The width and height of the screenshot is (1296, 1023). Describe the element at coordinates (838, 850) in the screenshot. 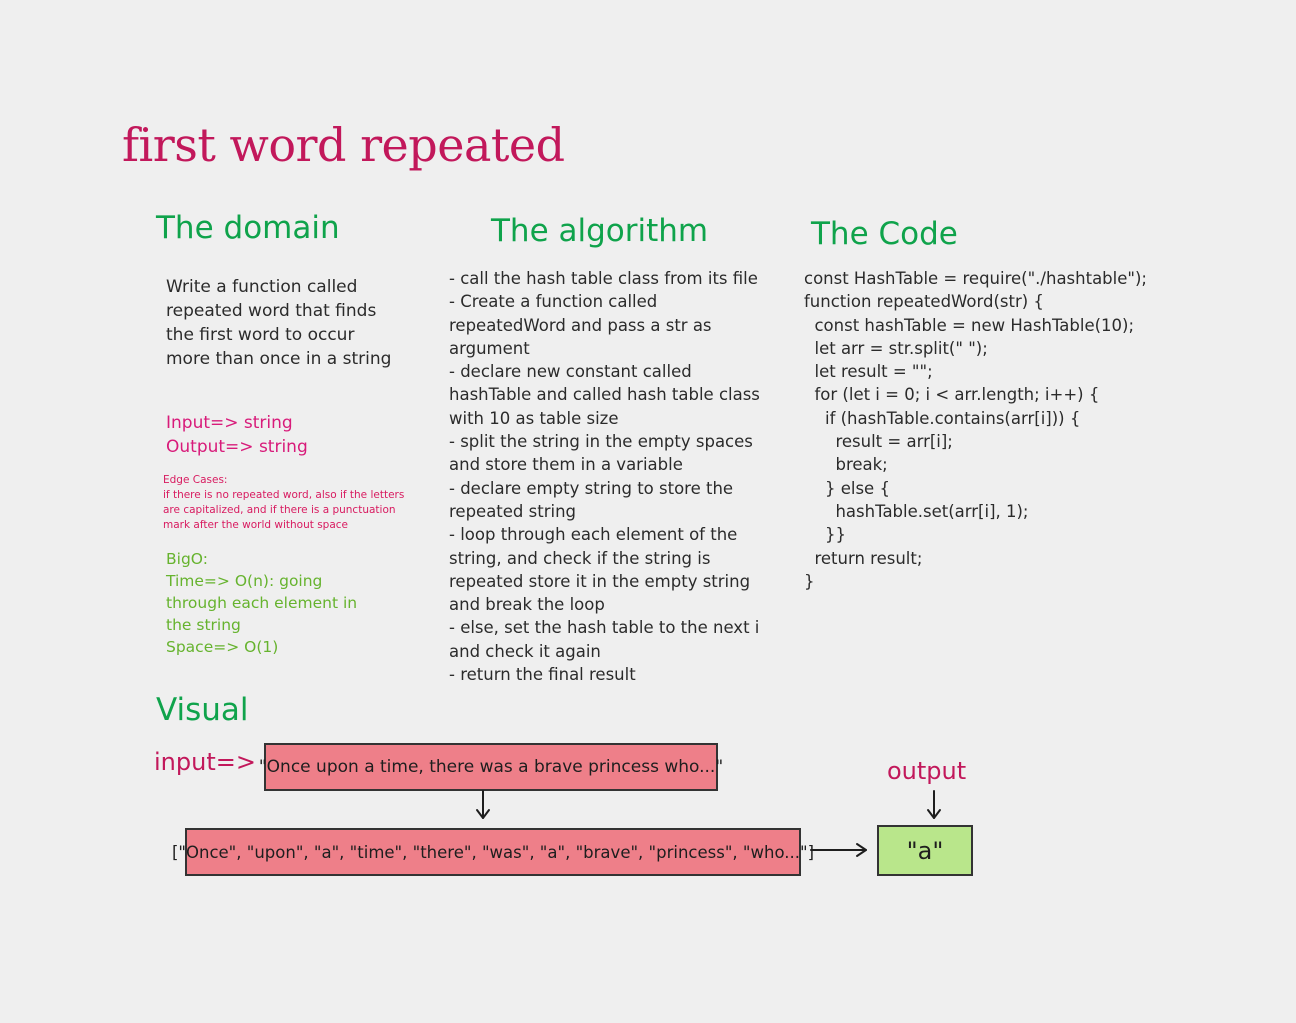

I see `arrow-array-to-result` at that location.